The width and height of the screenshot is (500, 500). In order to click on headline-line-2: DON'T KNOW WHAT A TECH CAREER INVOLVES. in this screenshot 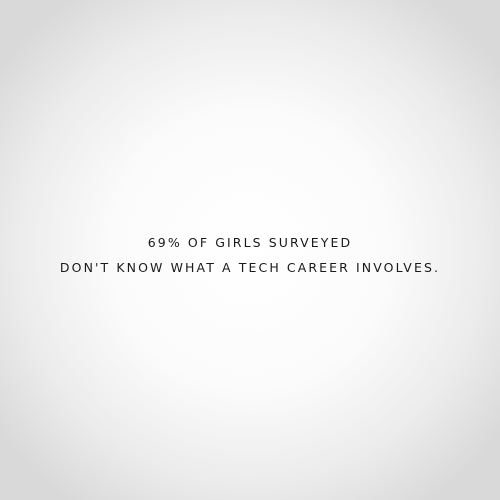, I will do `click(250, 267)`.